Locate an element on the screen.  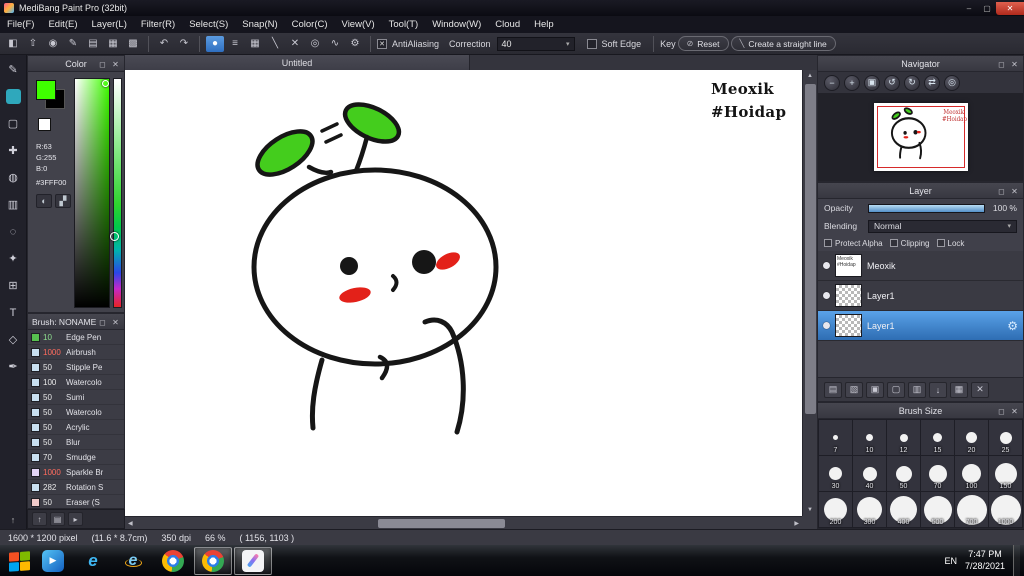
delete-layer-icon: ✕ is located at coordinates (980, 389).